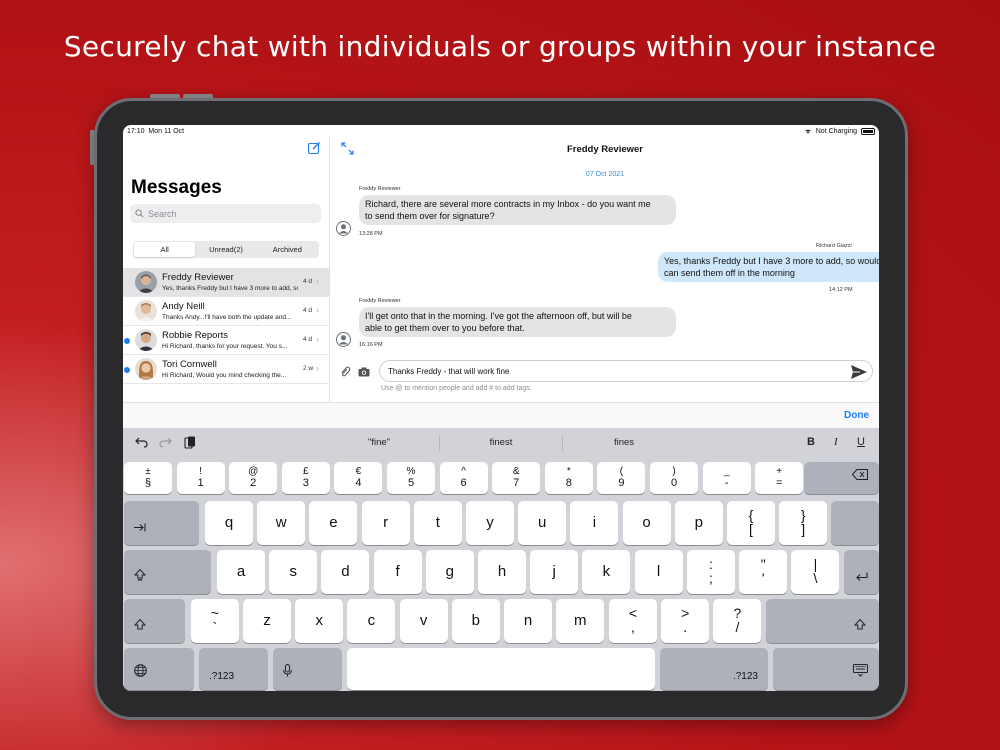 Image resolution: width=1000 pixels, height=750 pixels. I want to click on key-top-label: €, so click(358, 471).